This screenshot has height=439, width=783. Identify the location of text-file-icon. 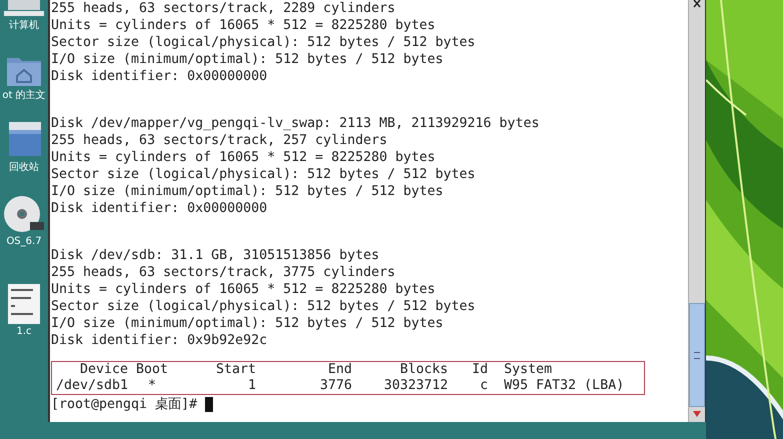
(24, 304).